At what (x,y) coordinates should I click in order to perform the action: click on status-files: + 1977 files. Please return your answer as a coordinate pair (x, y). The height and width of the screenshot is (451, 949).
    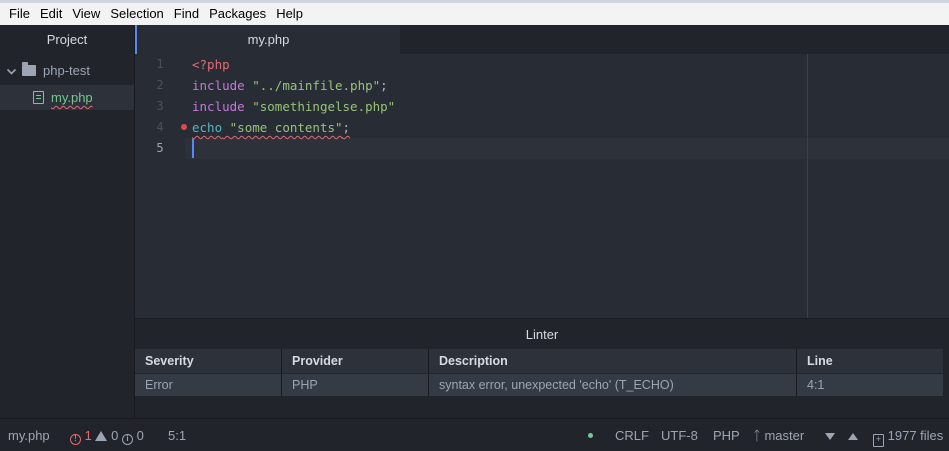
    Looking at the image, I should click on (908, 435).